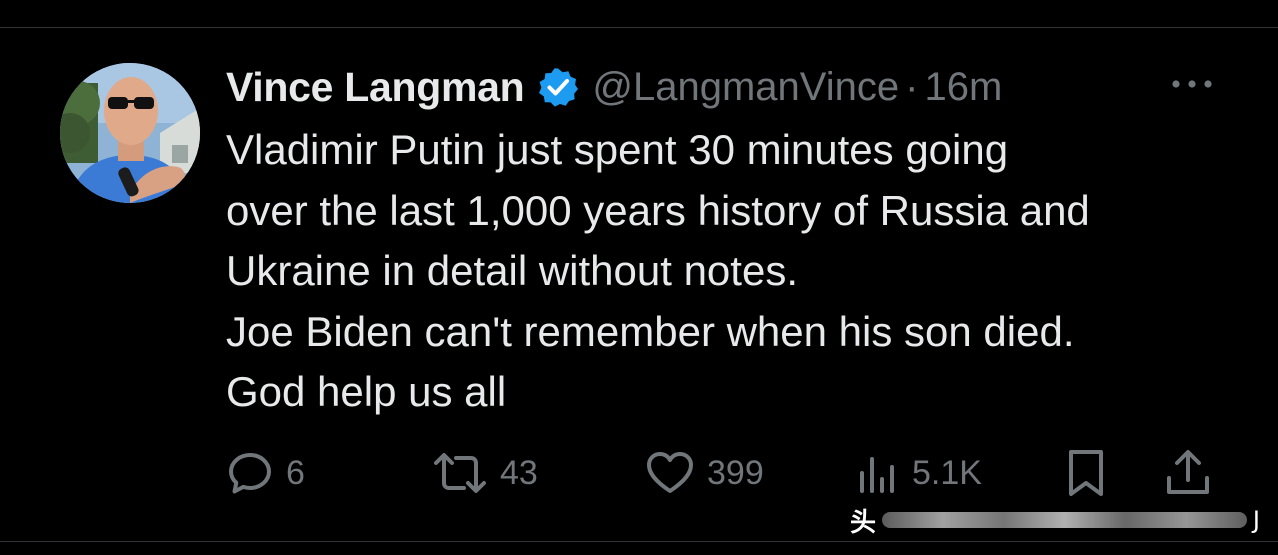 The image size is (1278, 555). I want to click on verified-badge-icon, so click(559, 87).